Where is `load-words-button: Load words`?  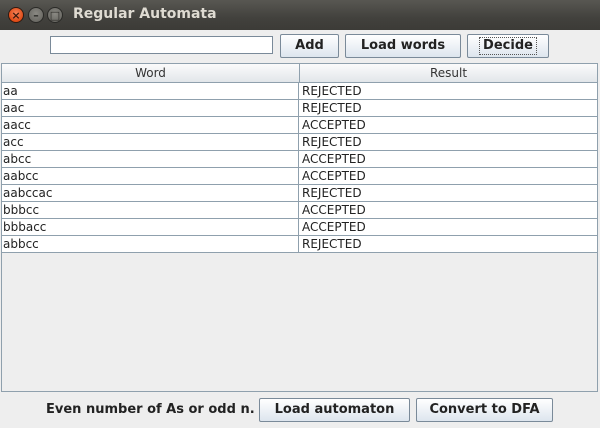
load-words-button: Load words is located at coordinates (403, 46).